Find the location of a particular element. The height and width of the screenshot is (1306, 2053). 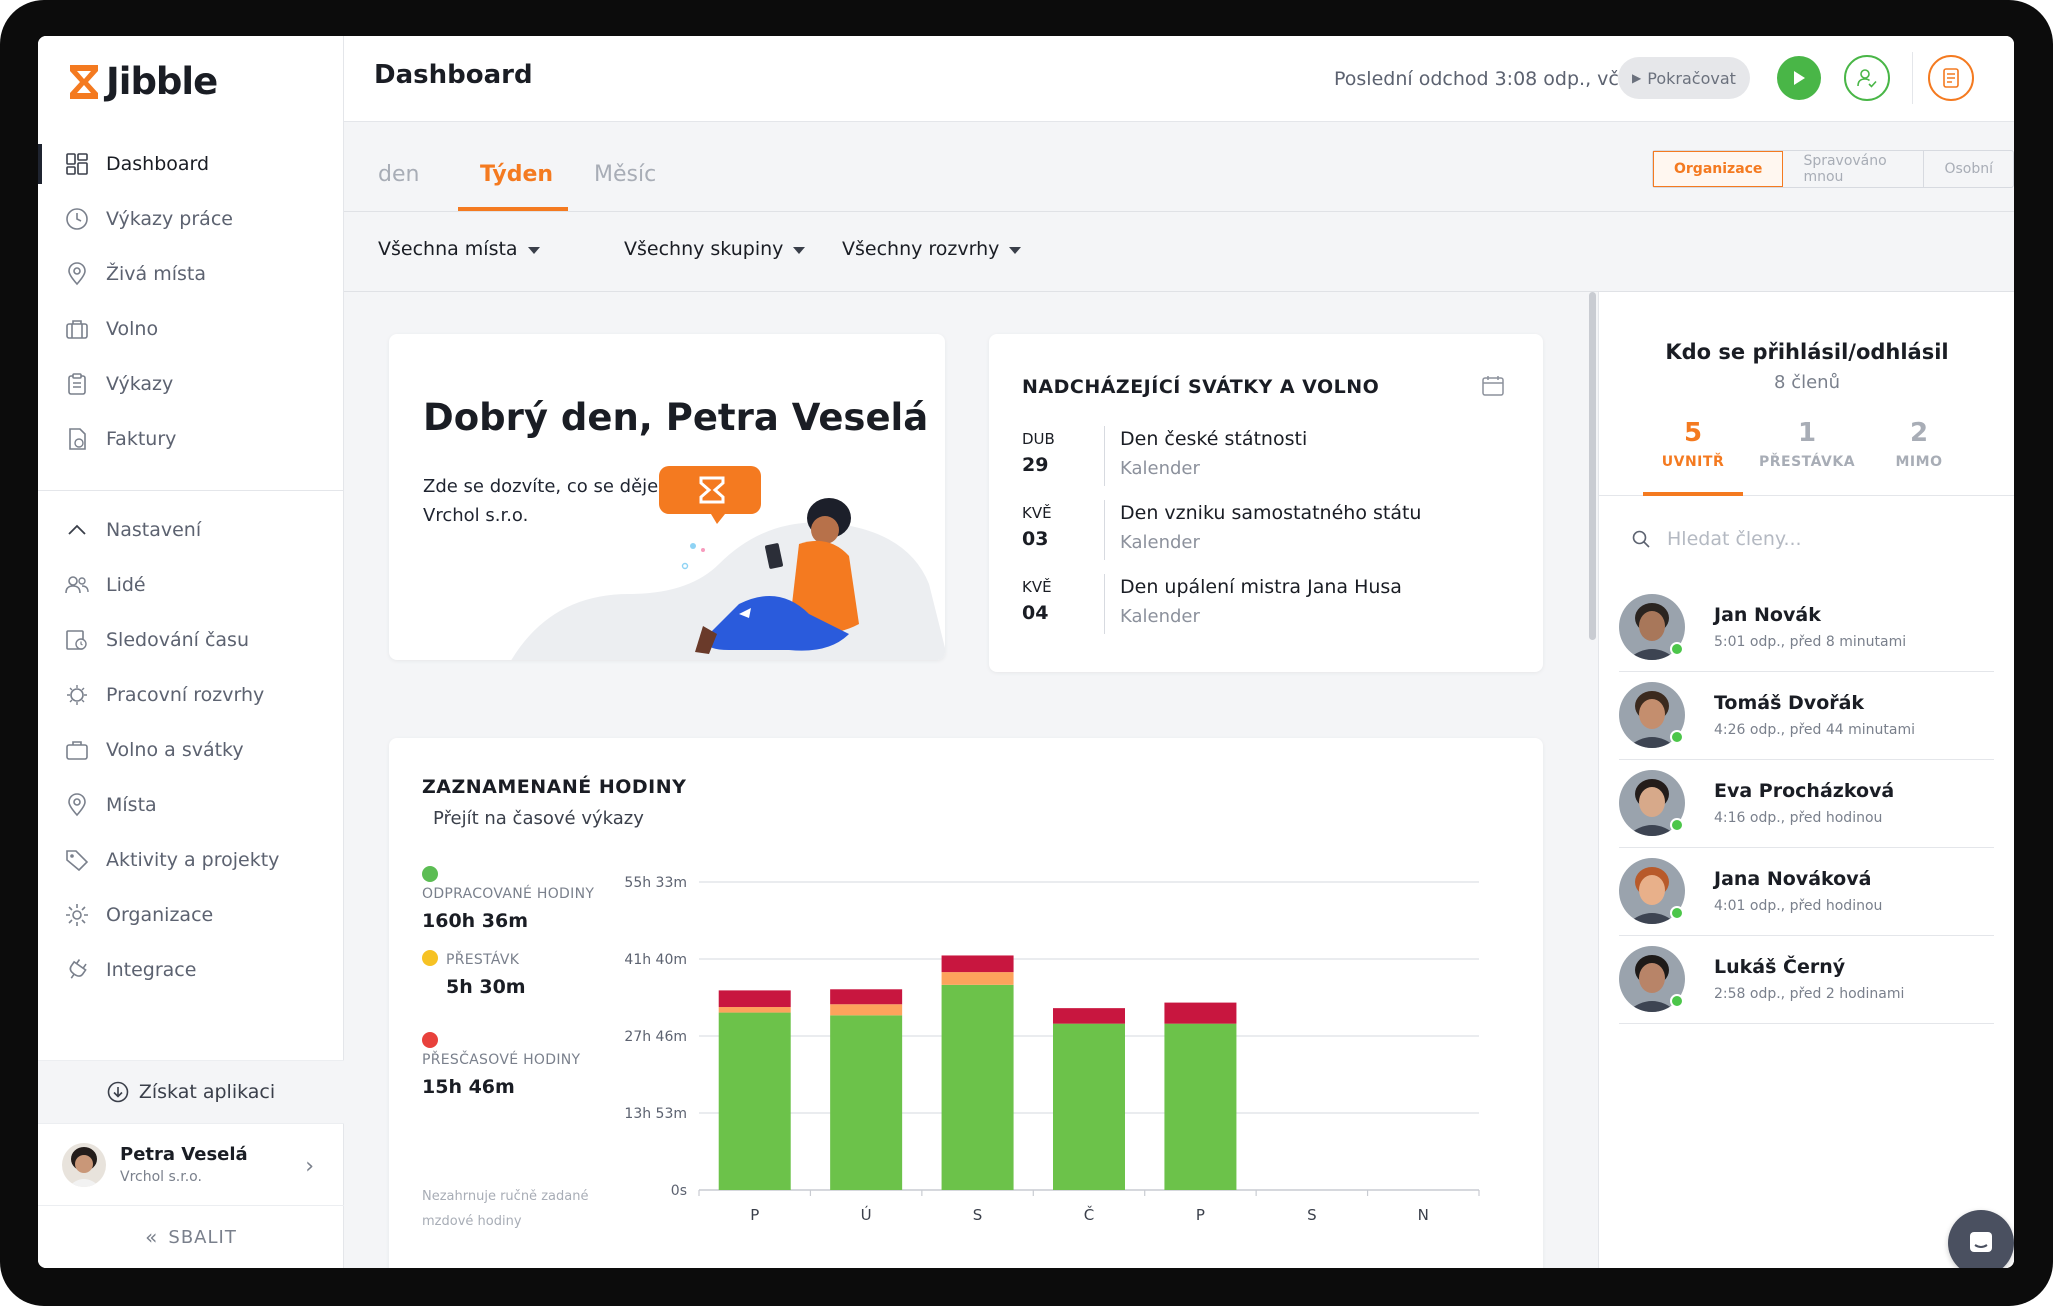

sidebar-item-settings-5: Místa is located at coordinates (191, 804).